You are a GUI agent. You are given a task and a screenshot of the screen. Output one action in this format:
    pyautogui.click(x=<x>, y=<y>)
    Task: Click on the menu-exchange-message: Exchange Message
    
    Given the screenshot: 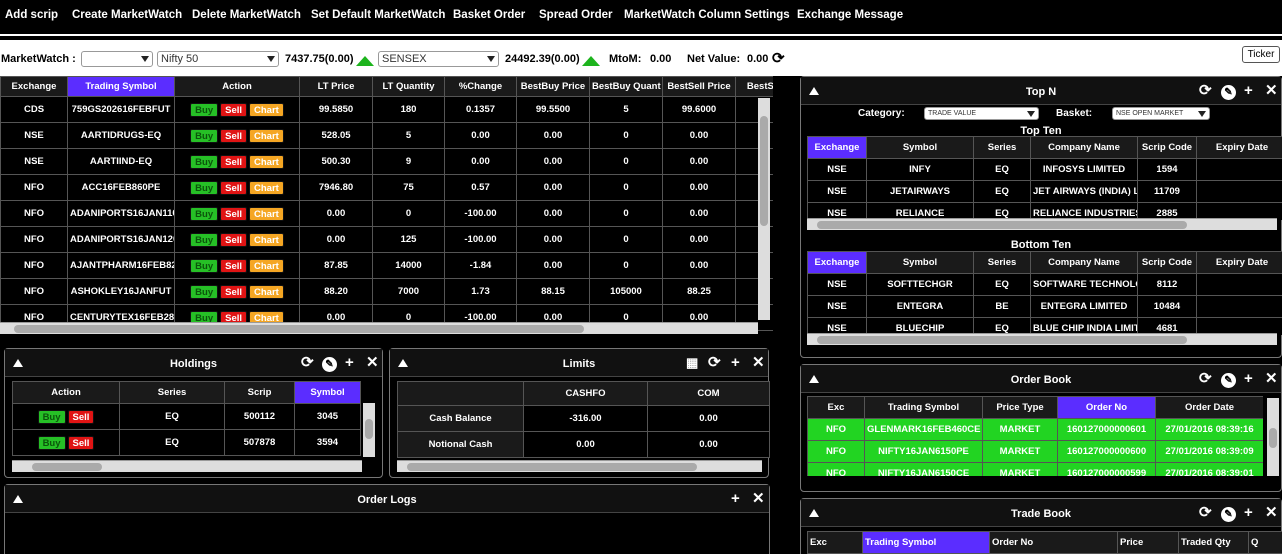 What is the action you would take?
    pyautogui.click(x=850, y=15)
    